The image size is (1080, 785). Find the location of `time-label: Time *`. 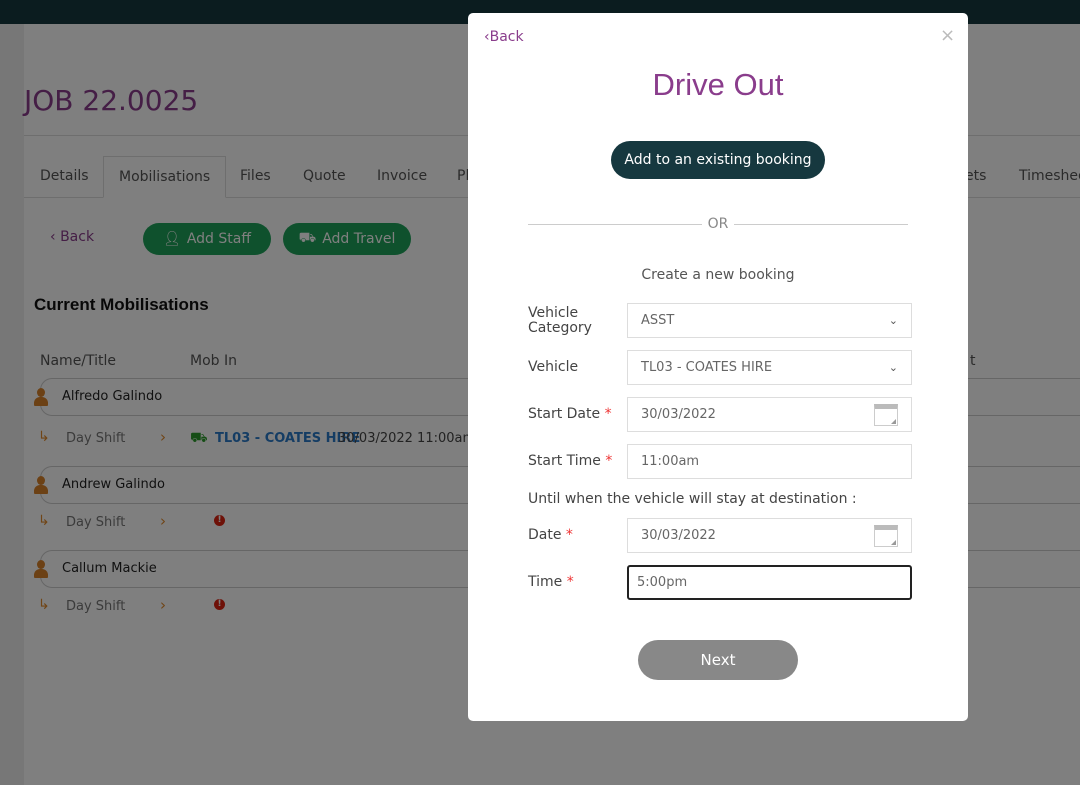

time-label: Time * is located at coordinates (551, 582).